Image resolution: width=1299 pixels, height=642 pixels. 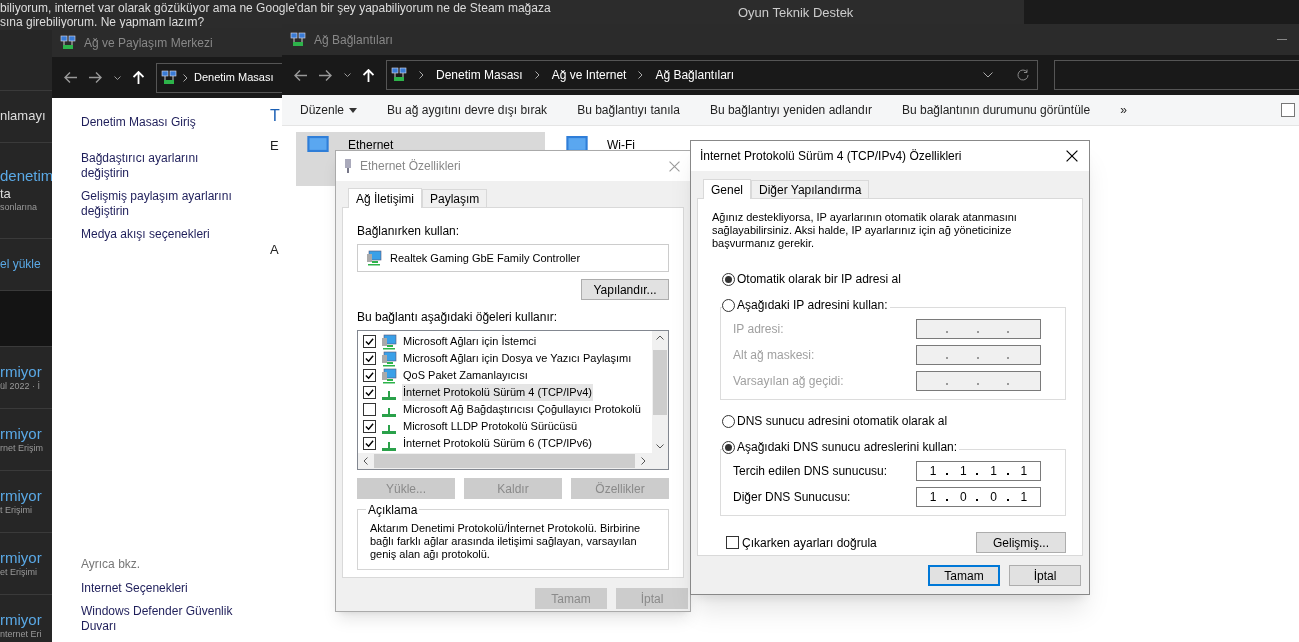 What do you see at coordinates (497, 443) in the screenshot?
I see `list-item: İnternet Protokolü Sürüm 6 (TCP/IPv6)` at bounding box center [497, 443].